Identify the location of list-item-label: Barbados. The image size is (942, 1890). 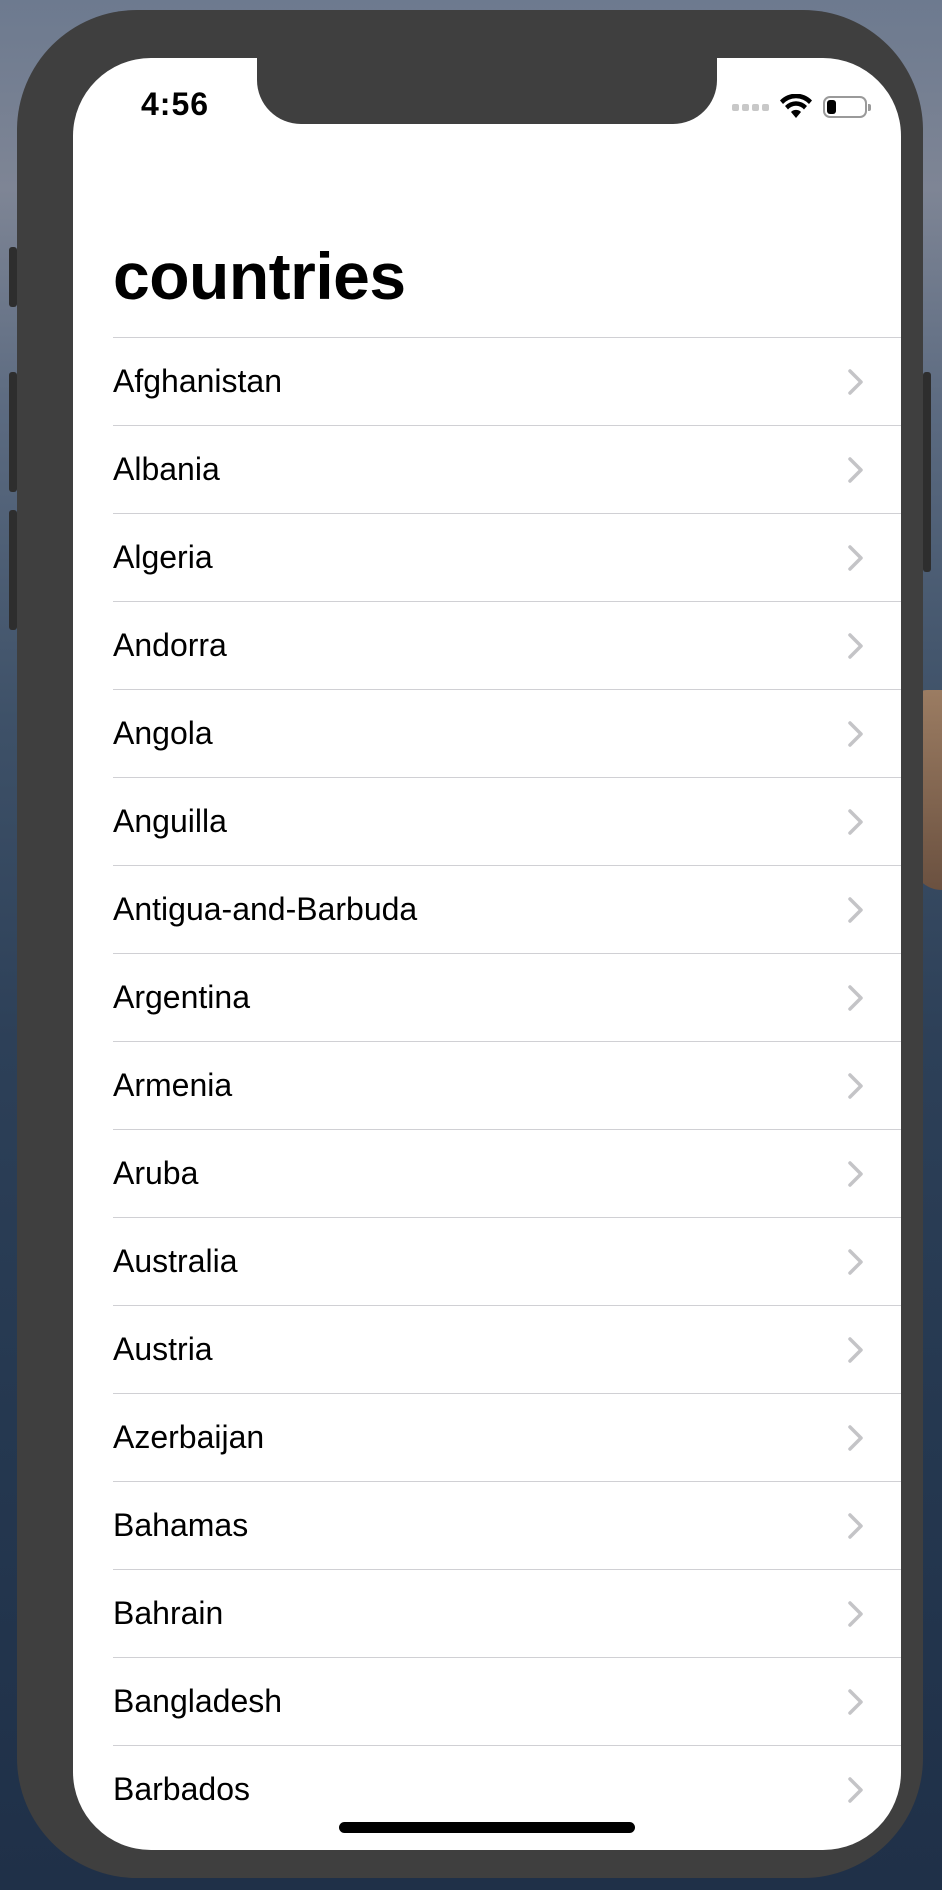
(181, 1789).